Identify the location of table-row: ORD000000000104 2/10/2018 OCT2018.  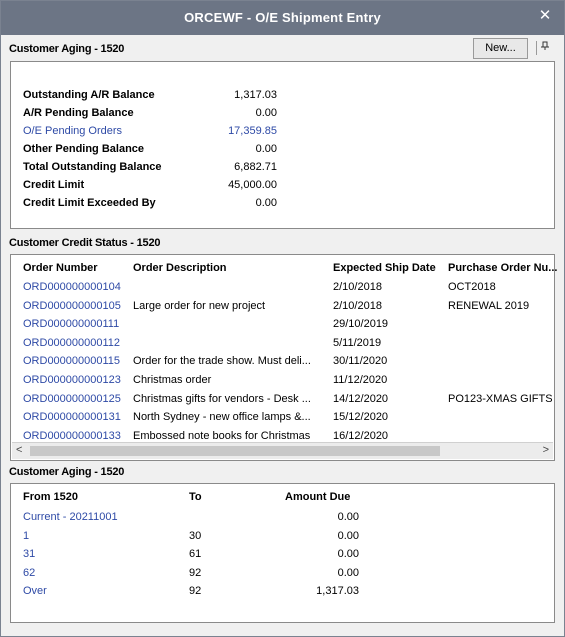
(282, 290).